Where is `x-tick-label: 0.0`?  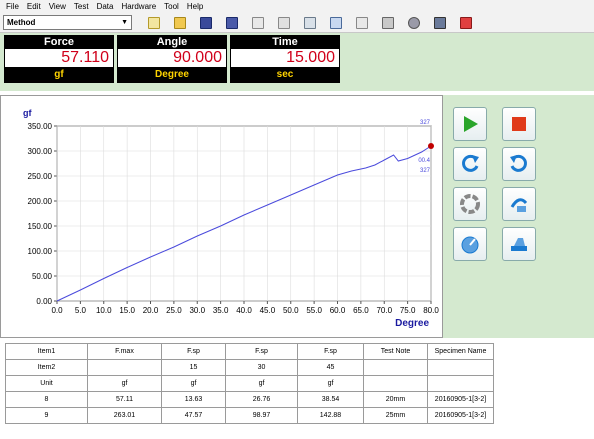 x-tick-label: 0.0 is located at coordinates (57, 310).